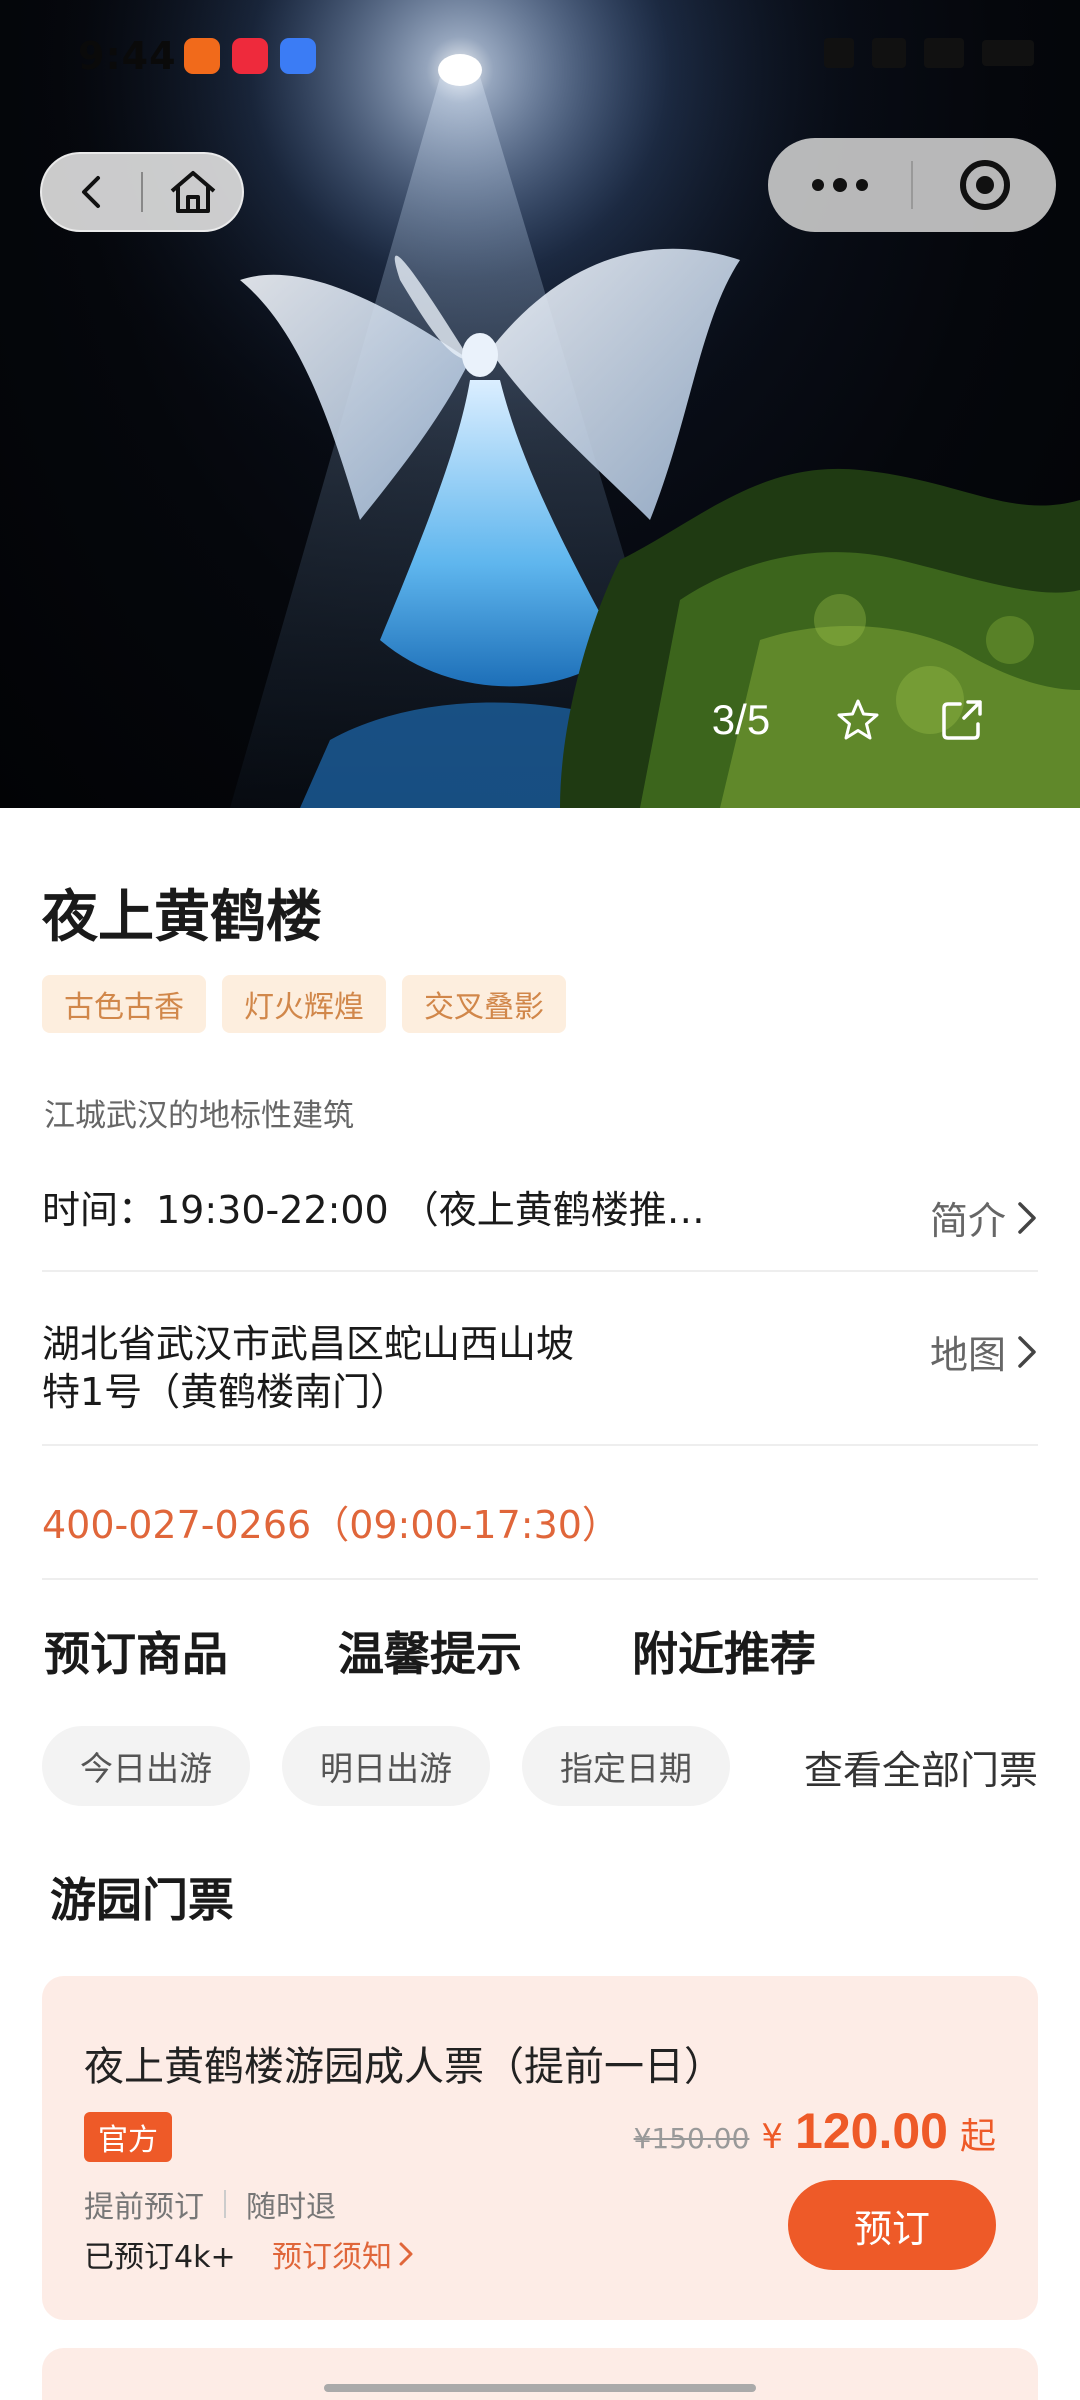 This screenshot has height=2400, width=1080. What do you see at coordinates (691, 2138) in the screenshot?
I see `original-price: ¥150.00` at bounding box center [691, 2138].